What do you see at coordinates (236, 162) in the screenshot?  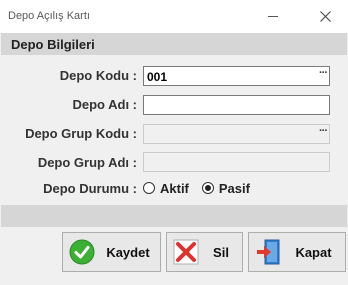 I see `depo-grup-adi-input` at bounding box center [236, 162].